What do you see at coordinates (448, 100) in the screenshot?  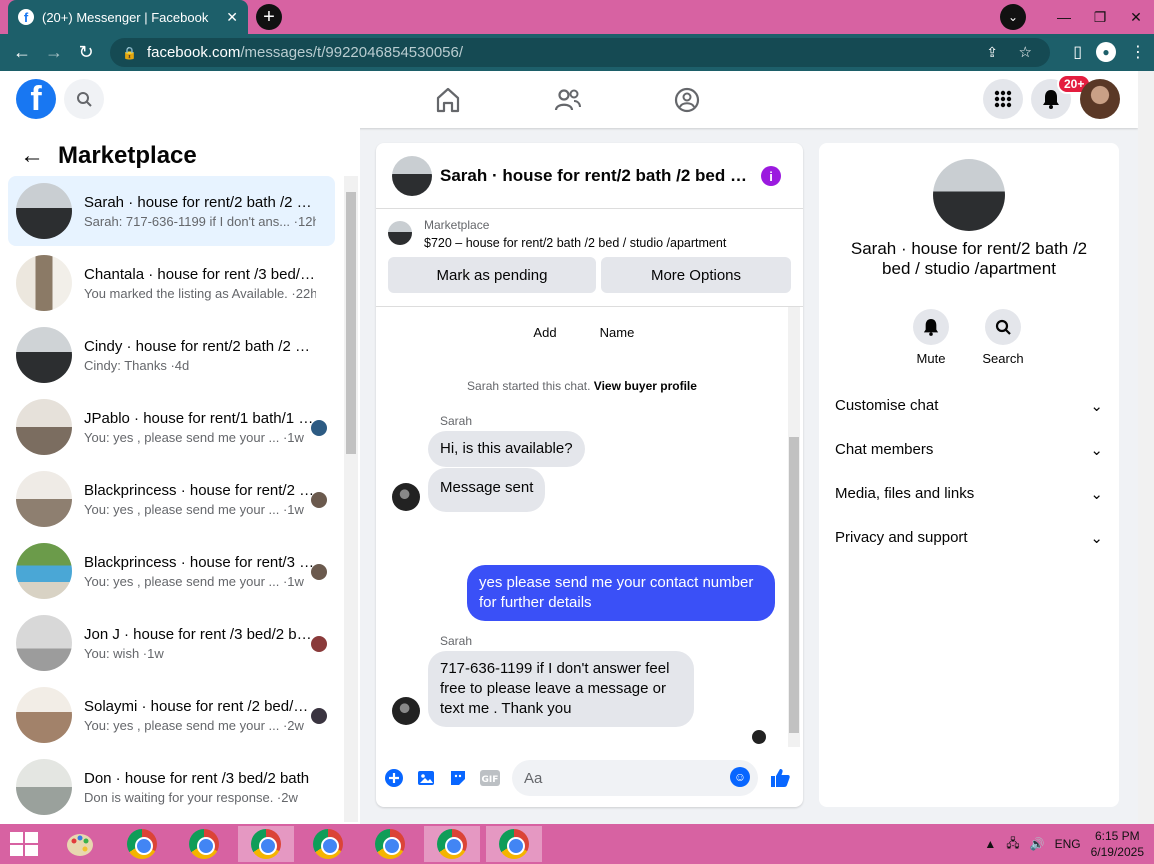 I see `home-icon` at bounding box center [448, 100].